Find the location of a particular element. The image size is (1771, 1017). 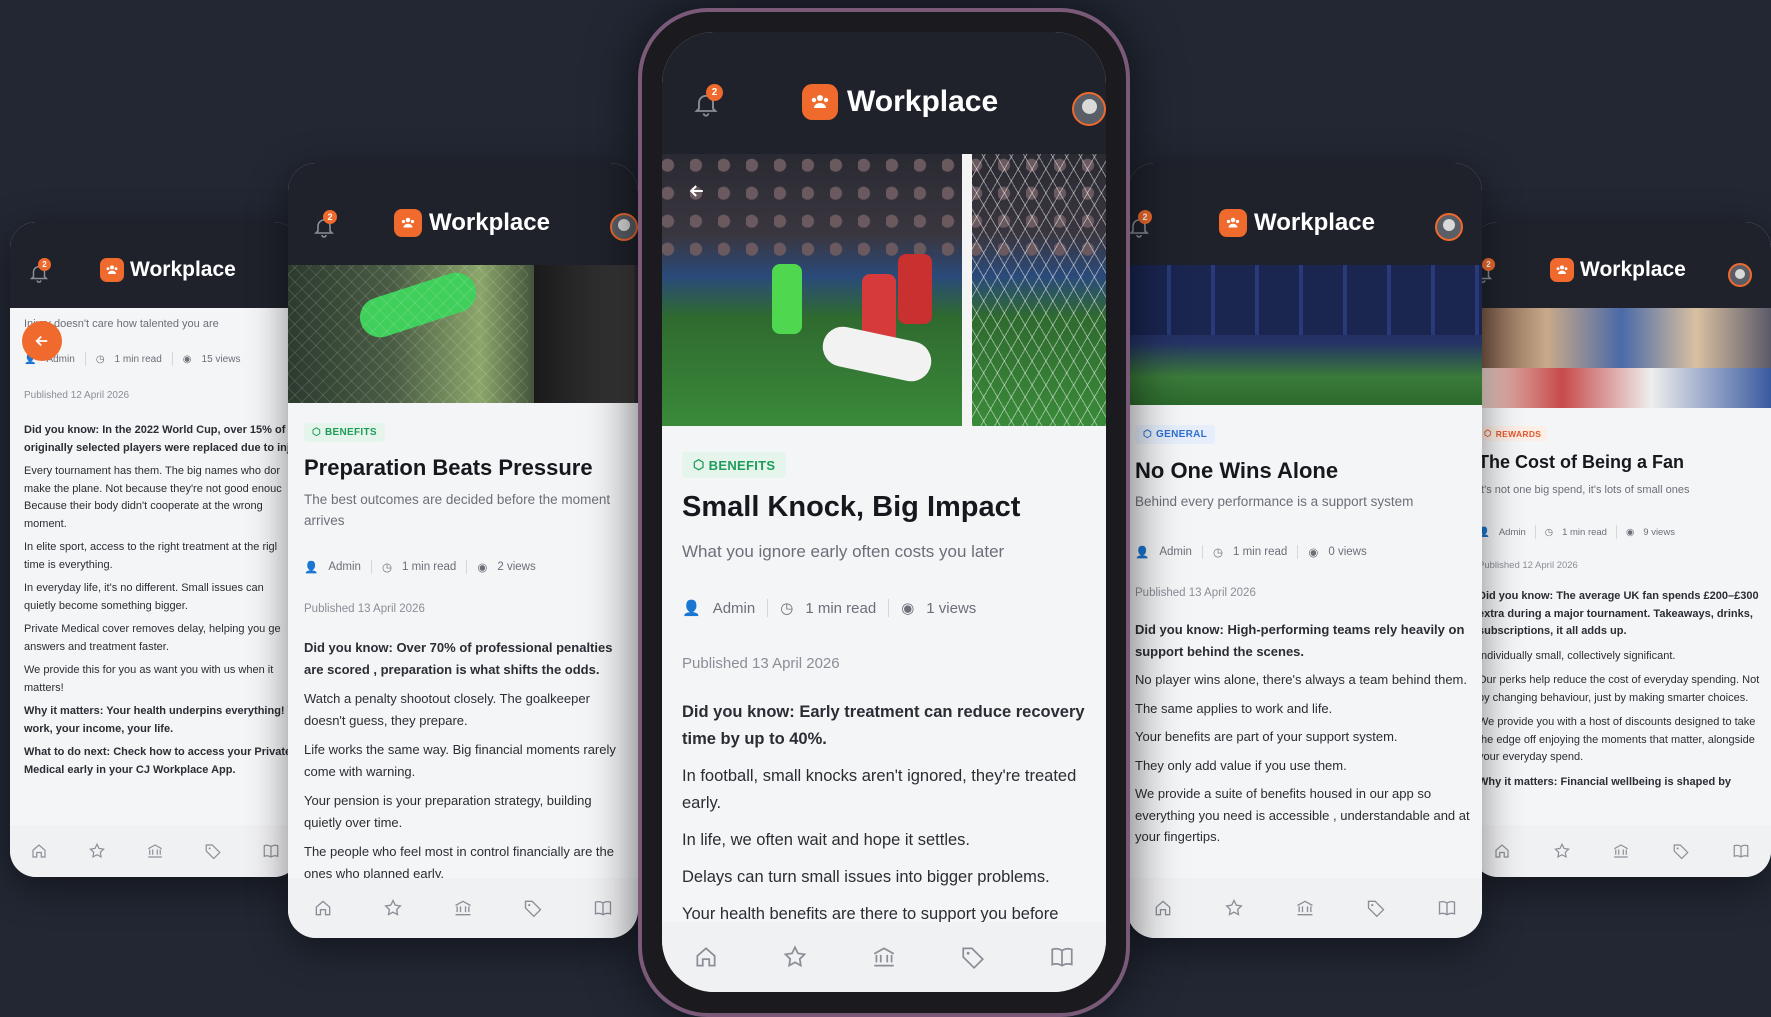

article-published: Published 13 April 2026 is located at coordinates (761, 663).